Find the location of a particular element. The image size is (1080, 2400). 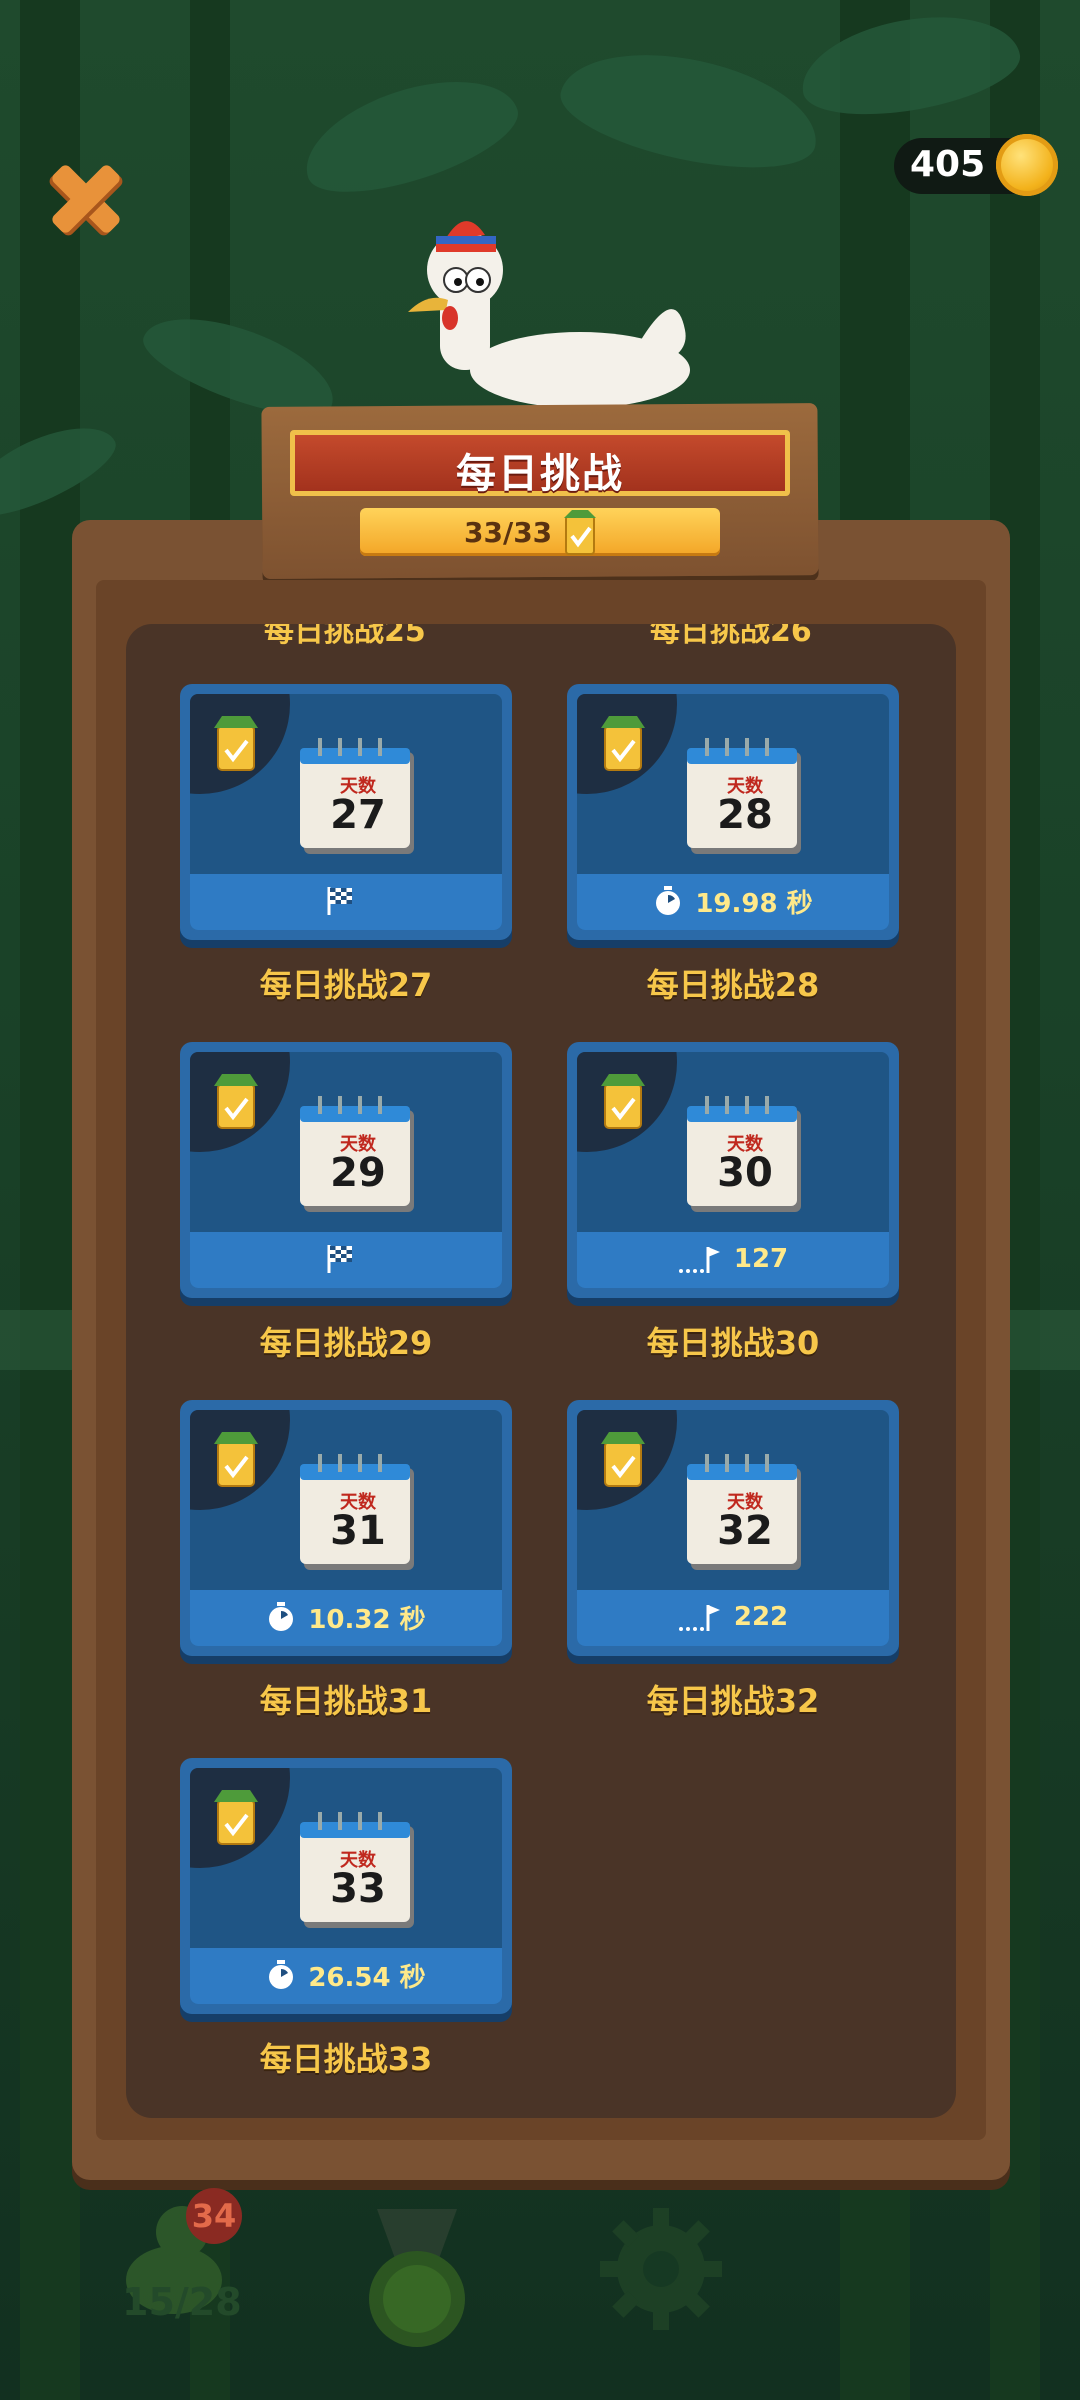

characters-badge: 34 is located at coordinates (214, 2216).